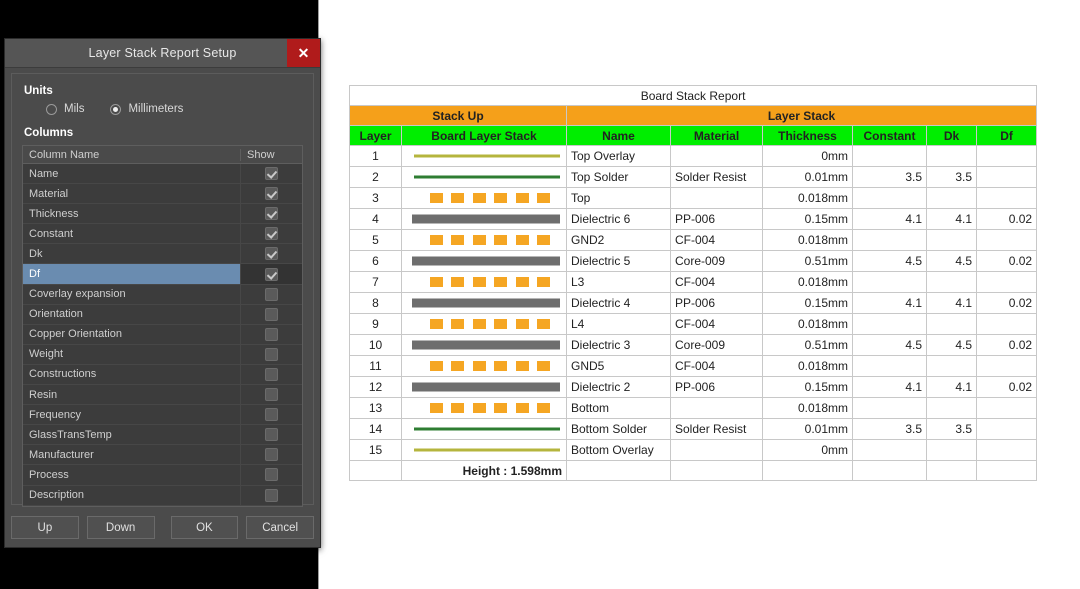  Describe the element at coordinates (716, 303) in the screenshot. I see `cell-material: PP-006` at that location.